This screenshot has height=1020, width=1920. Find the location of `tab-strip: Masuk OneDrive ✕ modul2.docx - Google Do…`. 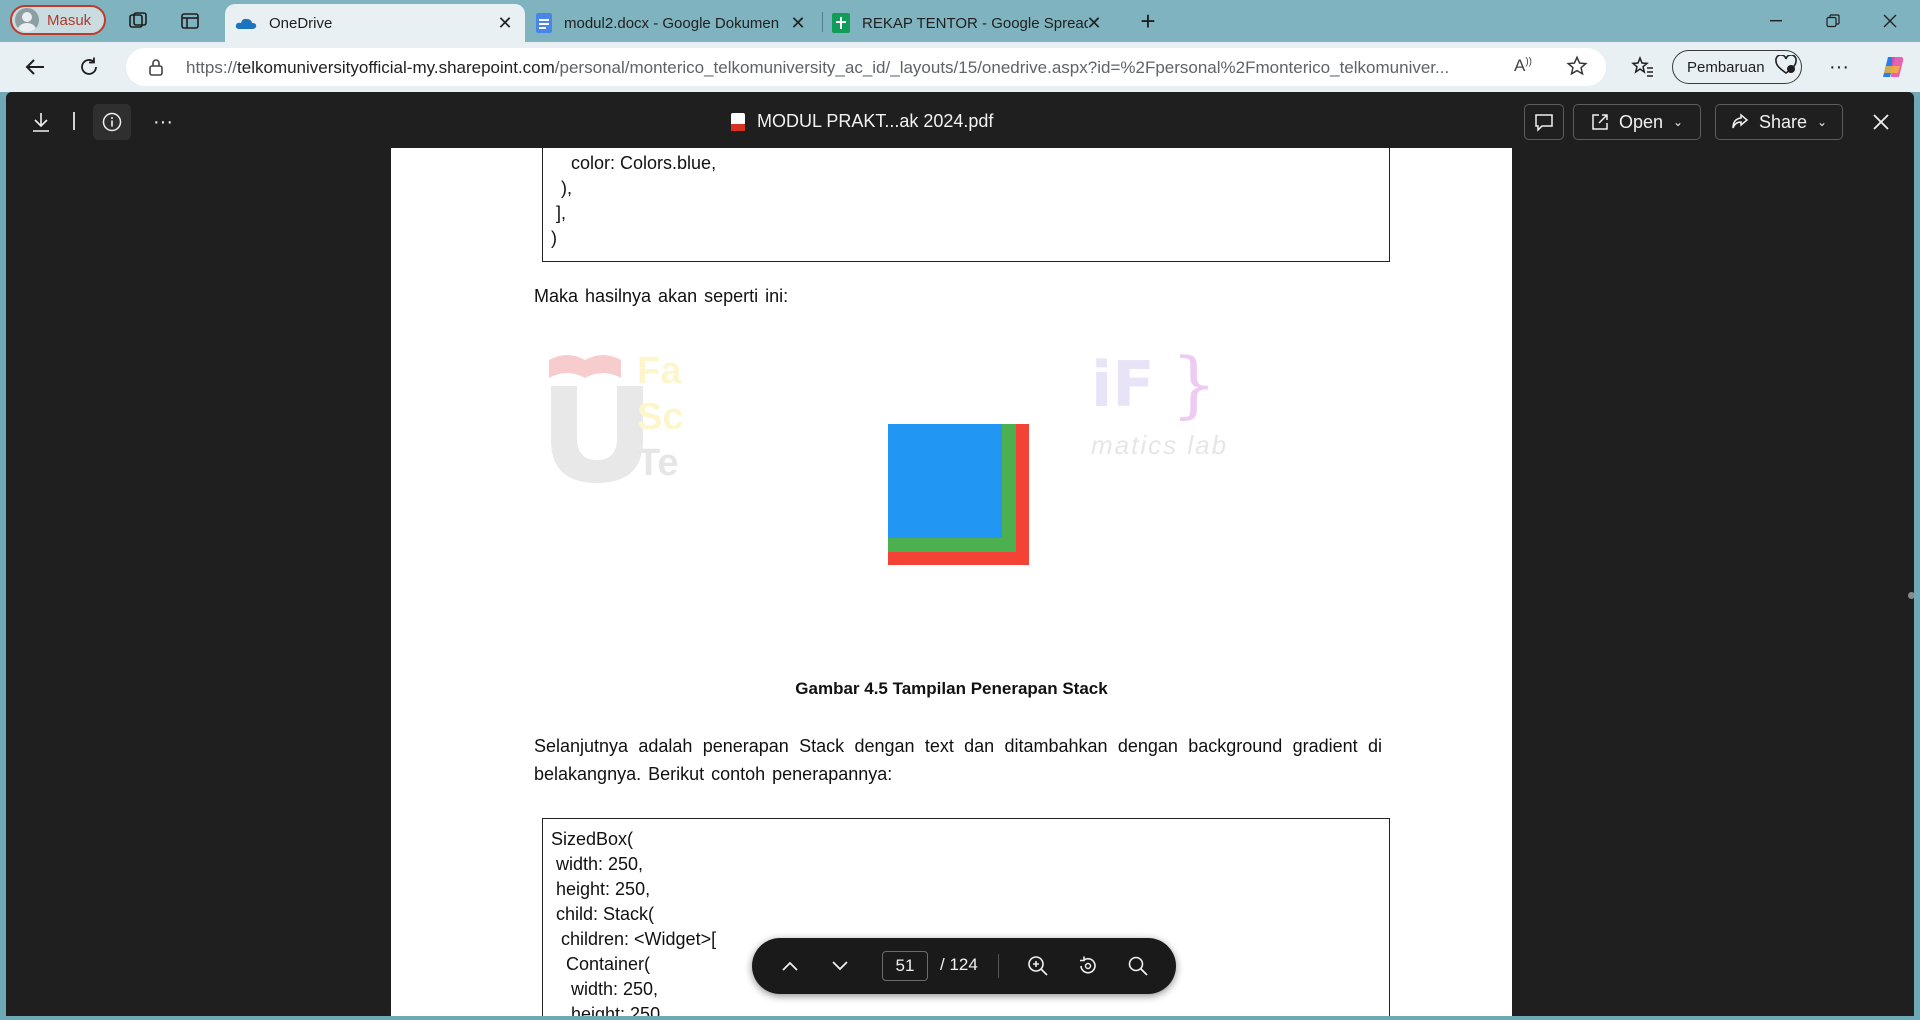

tab-strip: Masuk OneDrive ✕ modul2.docx - Google Do… is located at coordinates (960, 21).